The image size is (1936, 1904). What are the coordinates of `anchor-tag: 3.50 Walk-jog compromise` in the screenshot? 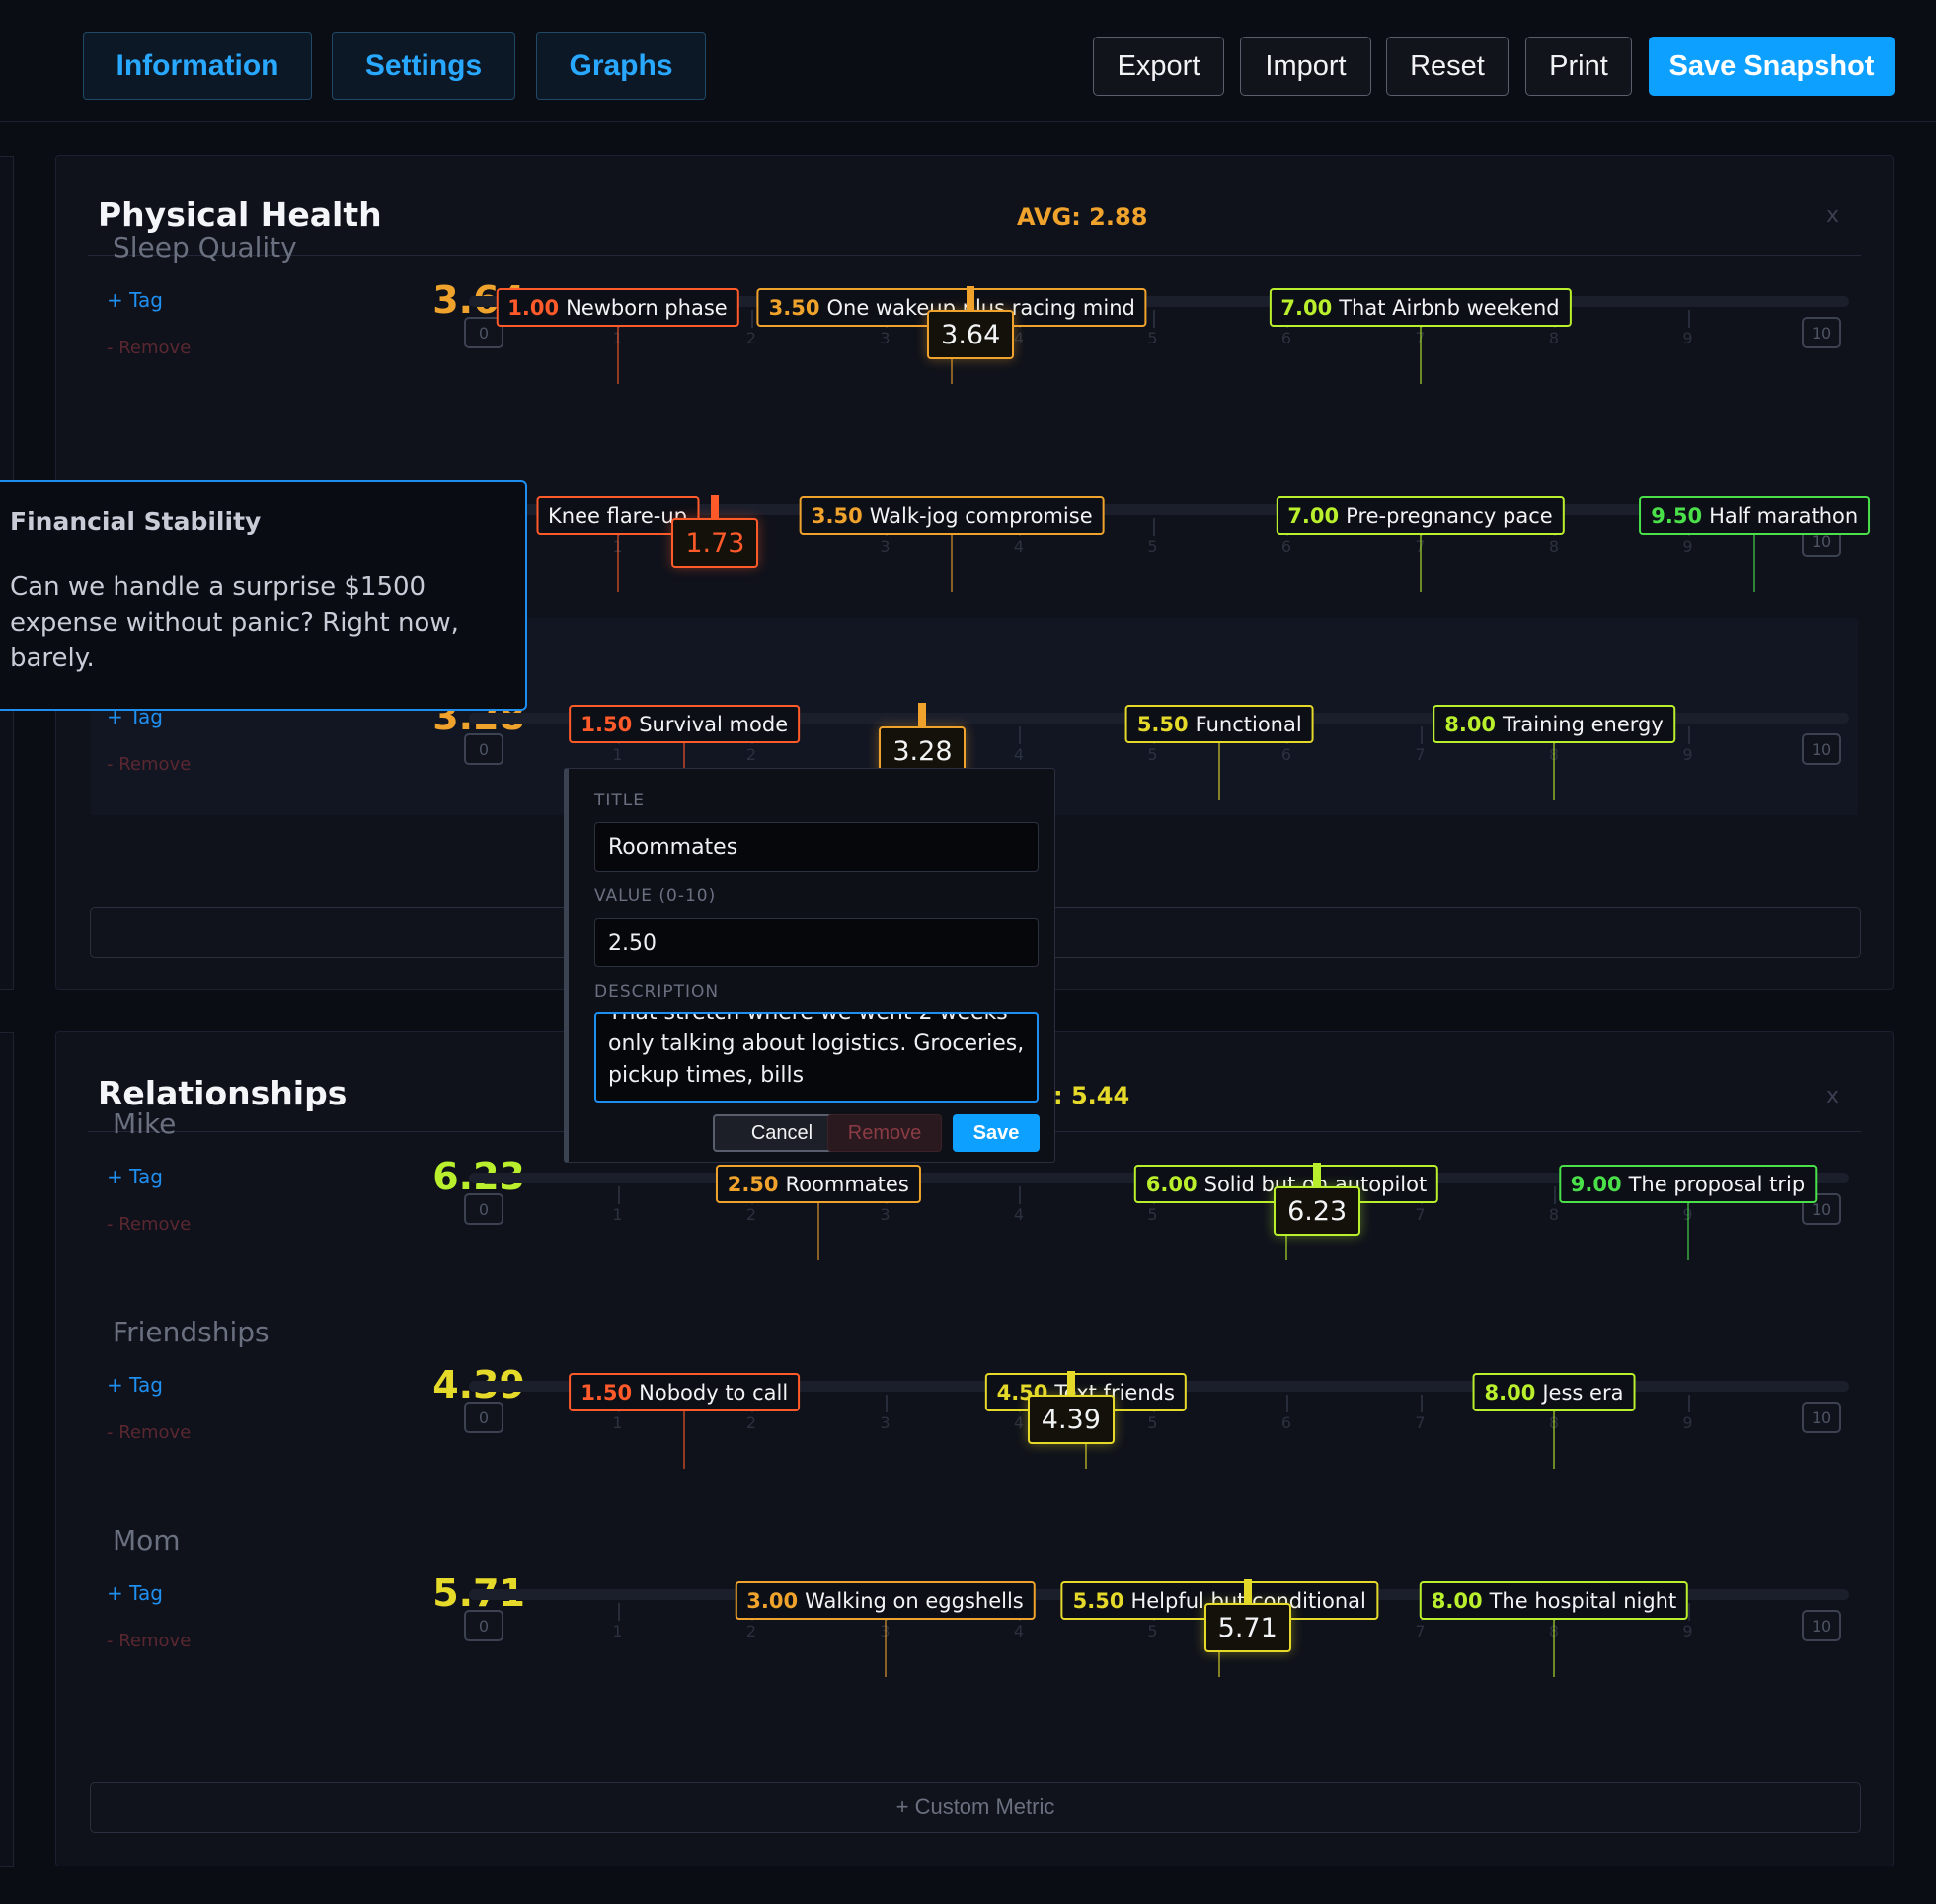 It's located at (952, 515).